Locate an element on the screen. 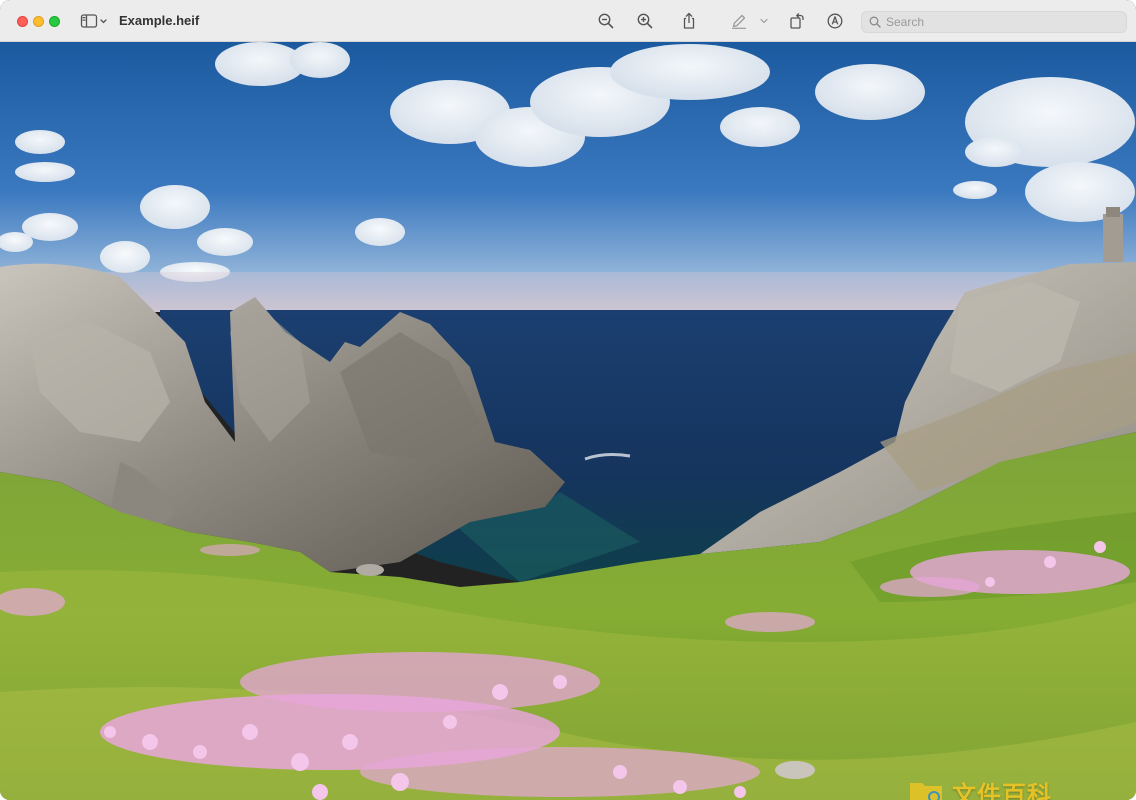  rotate-icon is located at coordinates (797, 21).